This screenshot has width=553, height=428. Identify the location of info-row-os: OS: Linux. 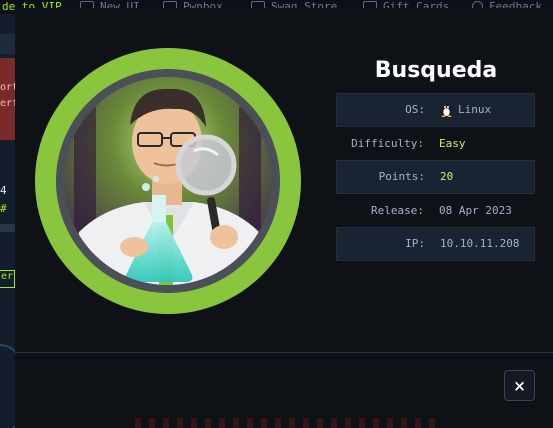
(435, 110).